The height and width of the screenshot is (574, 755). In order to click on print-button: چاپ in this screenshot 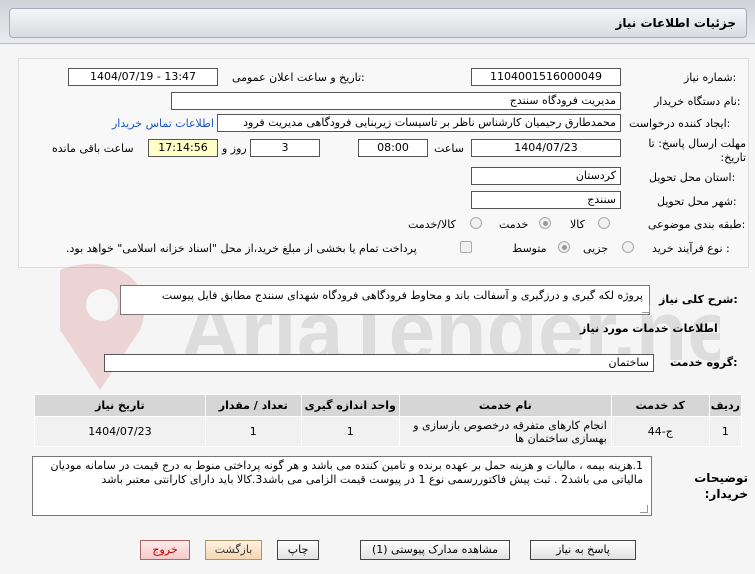, I will do `click(298, 550)`.